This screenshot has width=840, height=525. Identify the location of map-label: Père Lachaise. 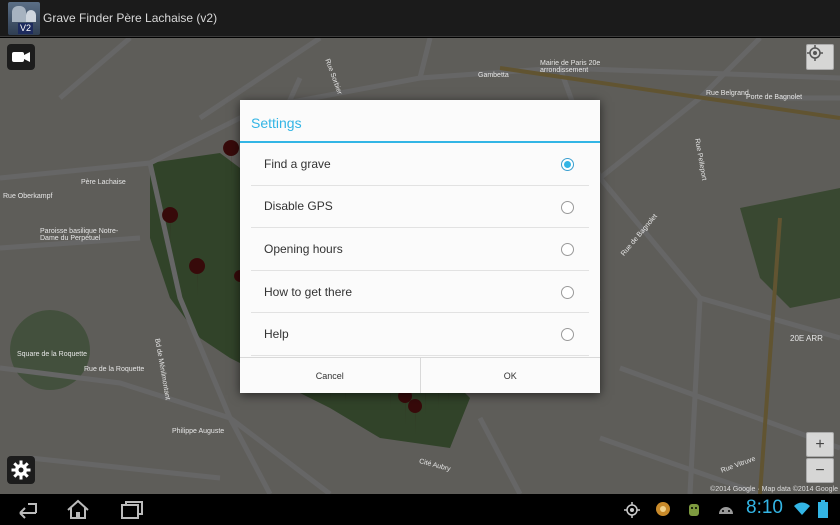
(103, 182).